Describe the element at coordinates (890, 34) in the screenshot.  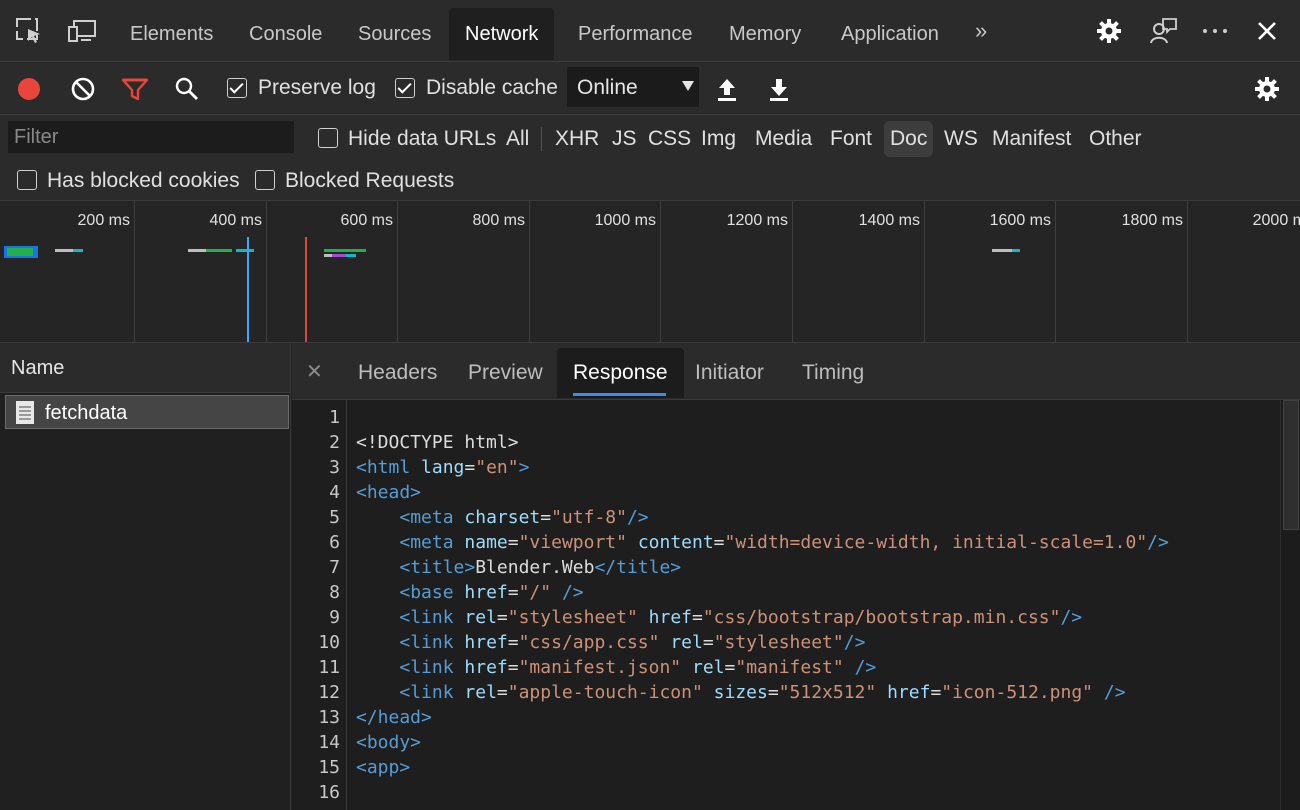
I see `tab-application: Application` at that location.